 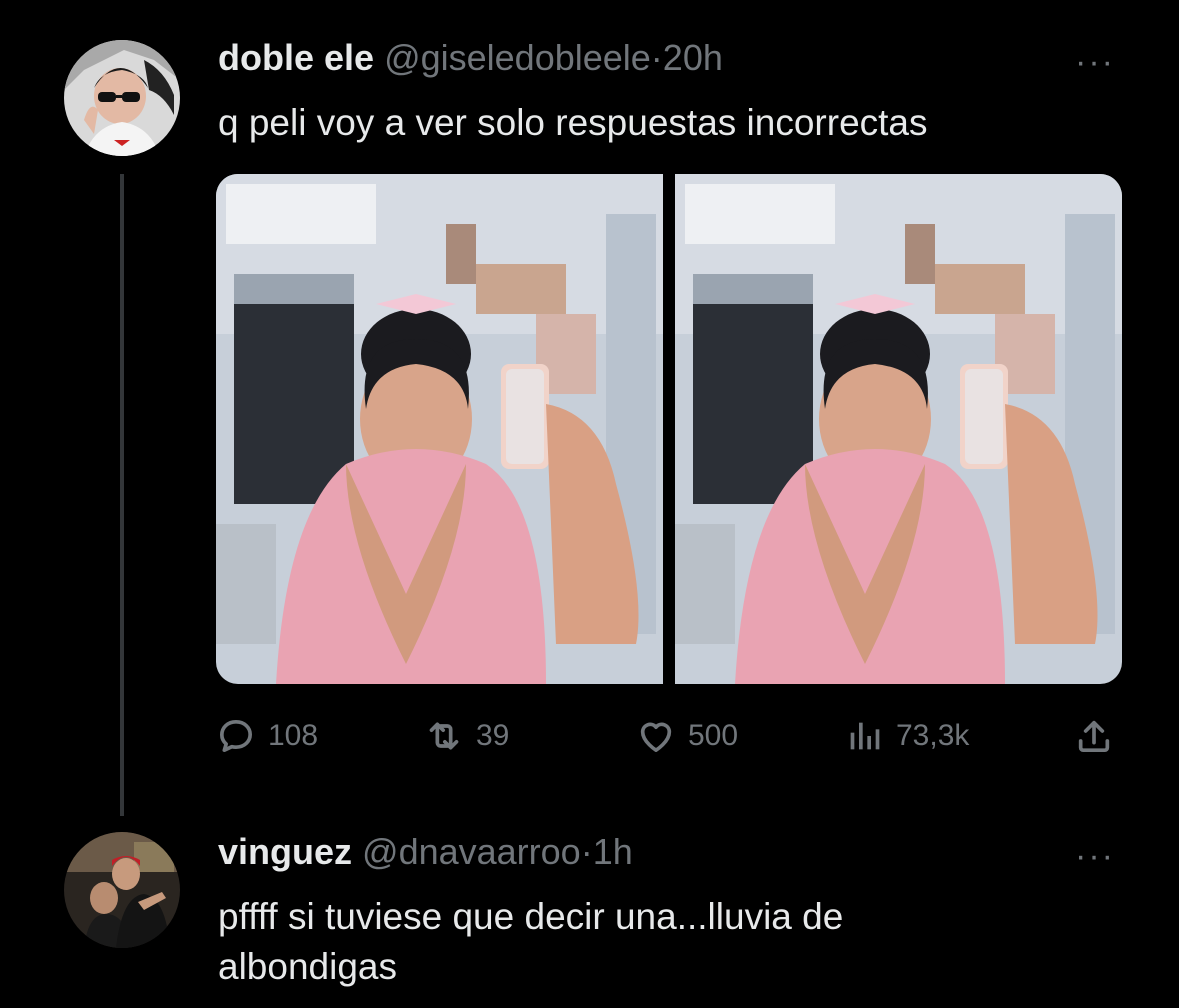 What do you see at coordinates (656, 737) in the screenshot?
I see `heart-icon` at bounding box center [656, 737].